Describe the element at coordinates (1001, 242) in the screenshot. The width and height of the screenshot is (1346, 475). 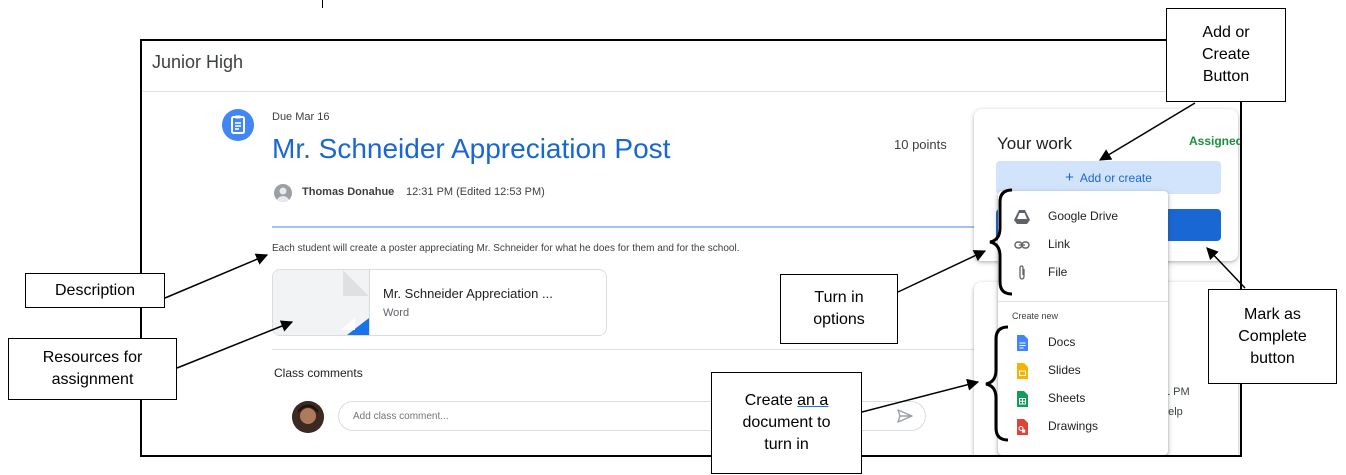
I see `bracket-turn-in` at that location.